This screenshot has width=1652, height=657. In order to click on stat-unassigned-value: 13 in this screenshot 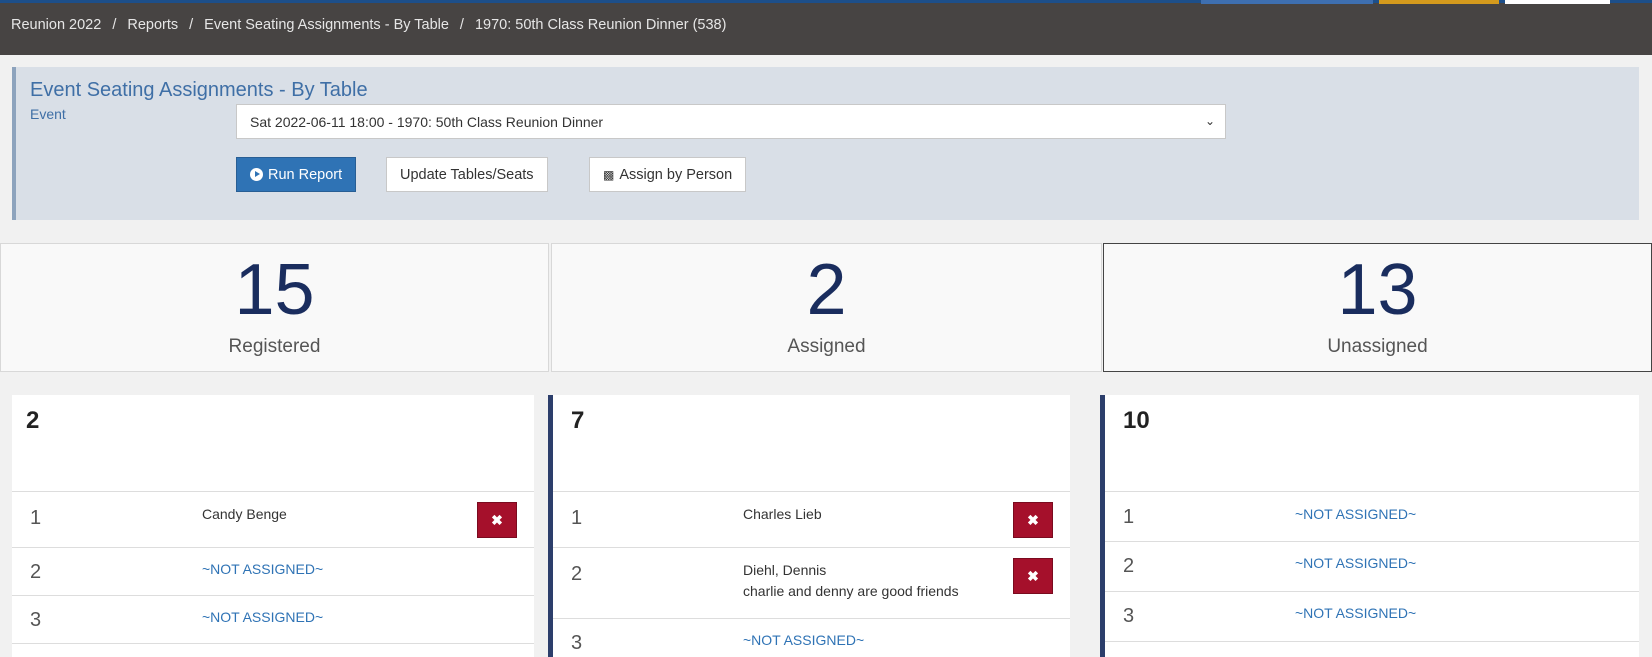, I will do `click(1377, 290)`.